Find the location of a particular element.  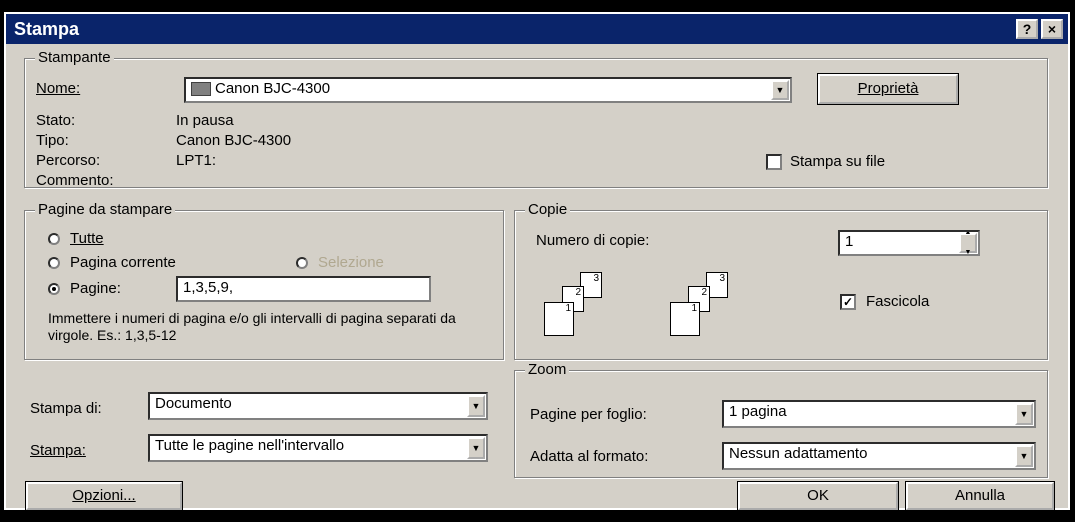

ok-button: OK is located at coordinates (818, 496).